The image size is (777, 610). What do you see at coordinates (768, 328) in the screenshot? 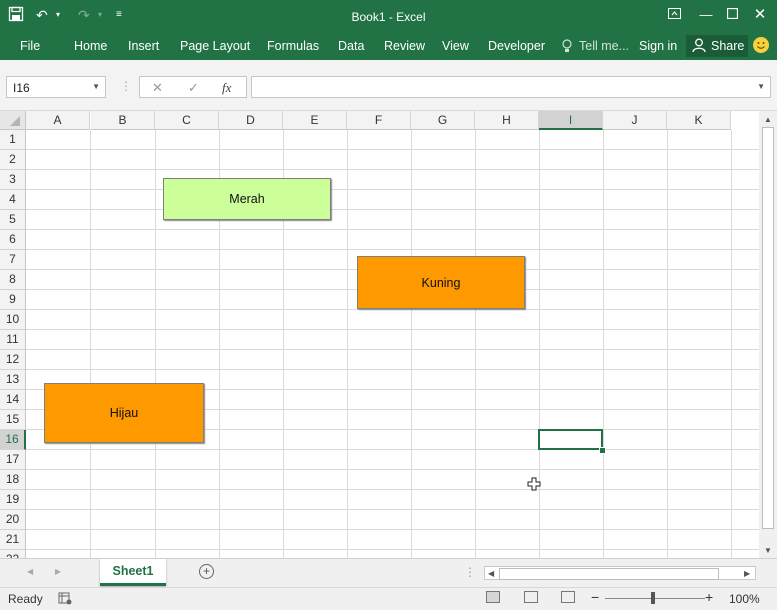
I see `vertical-scroll-thumb` at bounding box center [768, 328].